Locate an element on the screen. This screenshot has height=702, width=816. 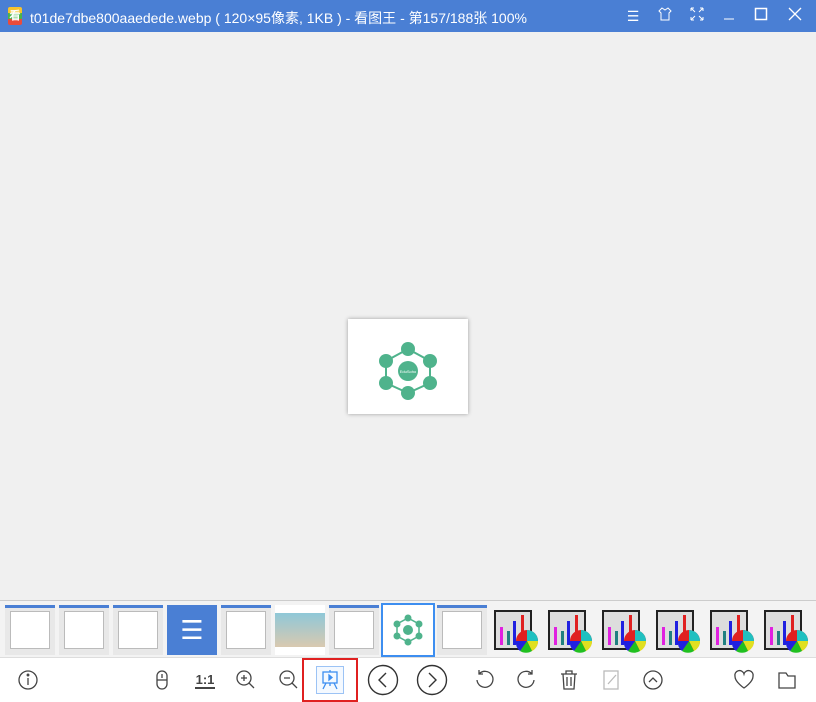
displayed-image: EduSoho is located at coordinates (408, 366).